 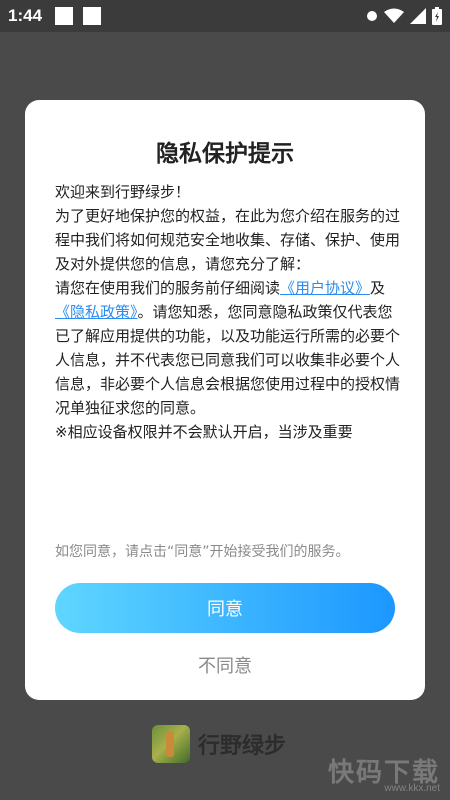 I want to click on welcome-text: 欢迎来到行野绿步！, so click(x=123, y=192).